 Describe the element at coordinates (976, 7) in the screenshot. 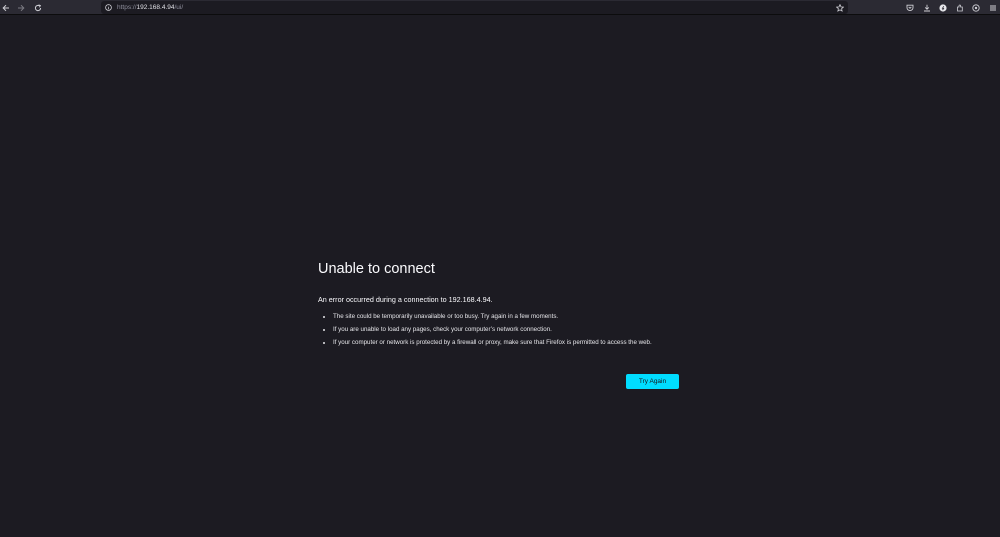

I see `extension-icon` at that location.